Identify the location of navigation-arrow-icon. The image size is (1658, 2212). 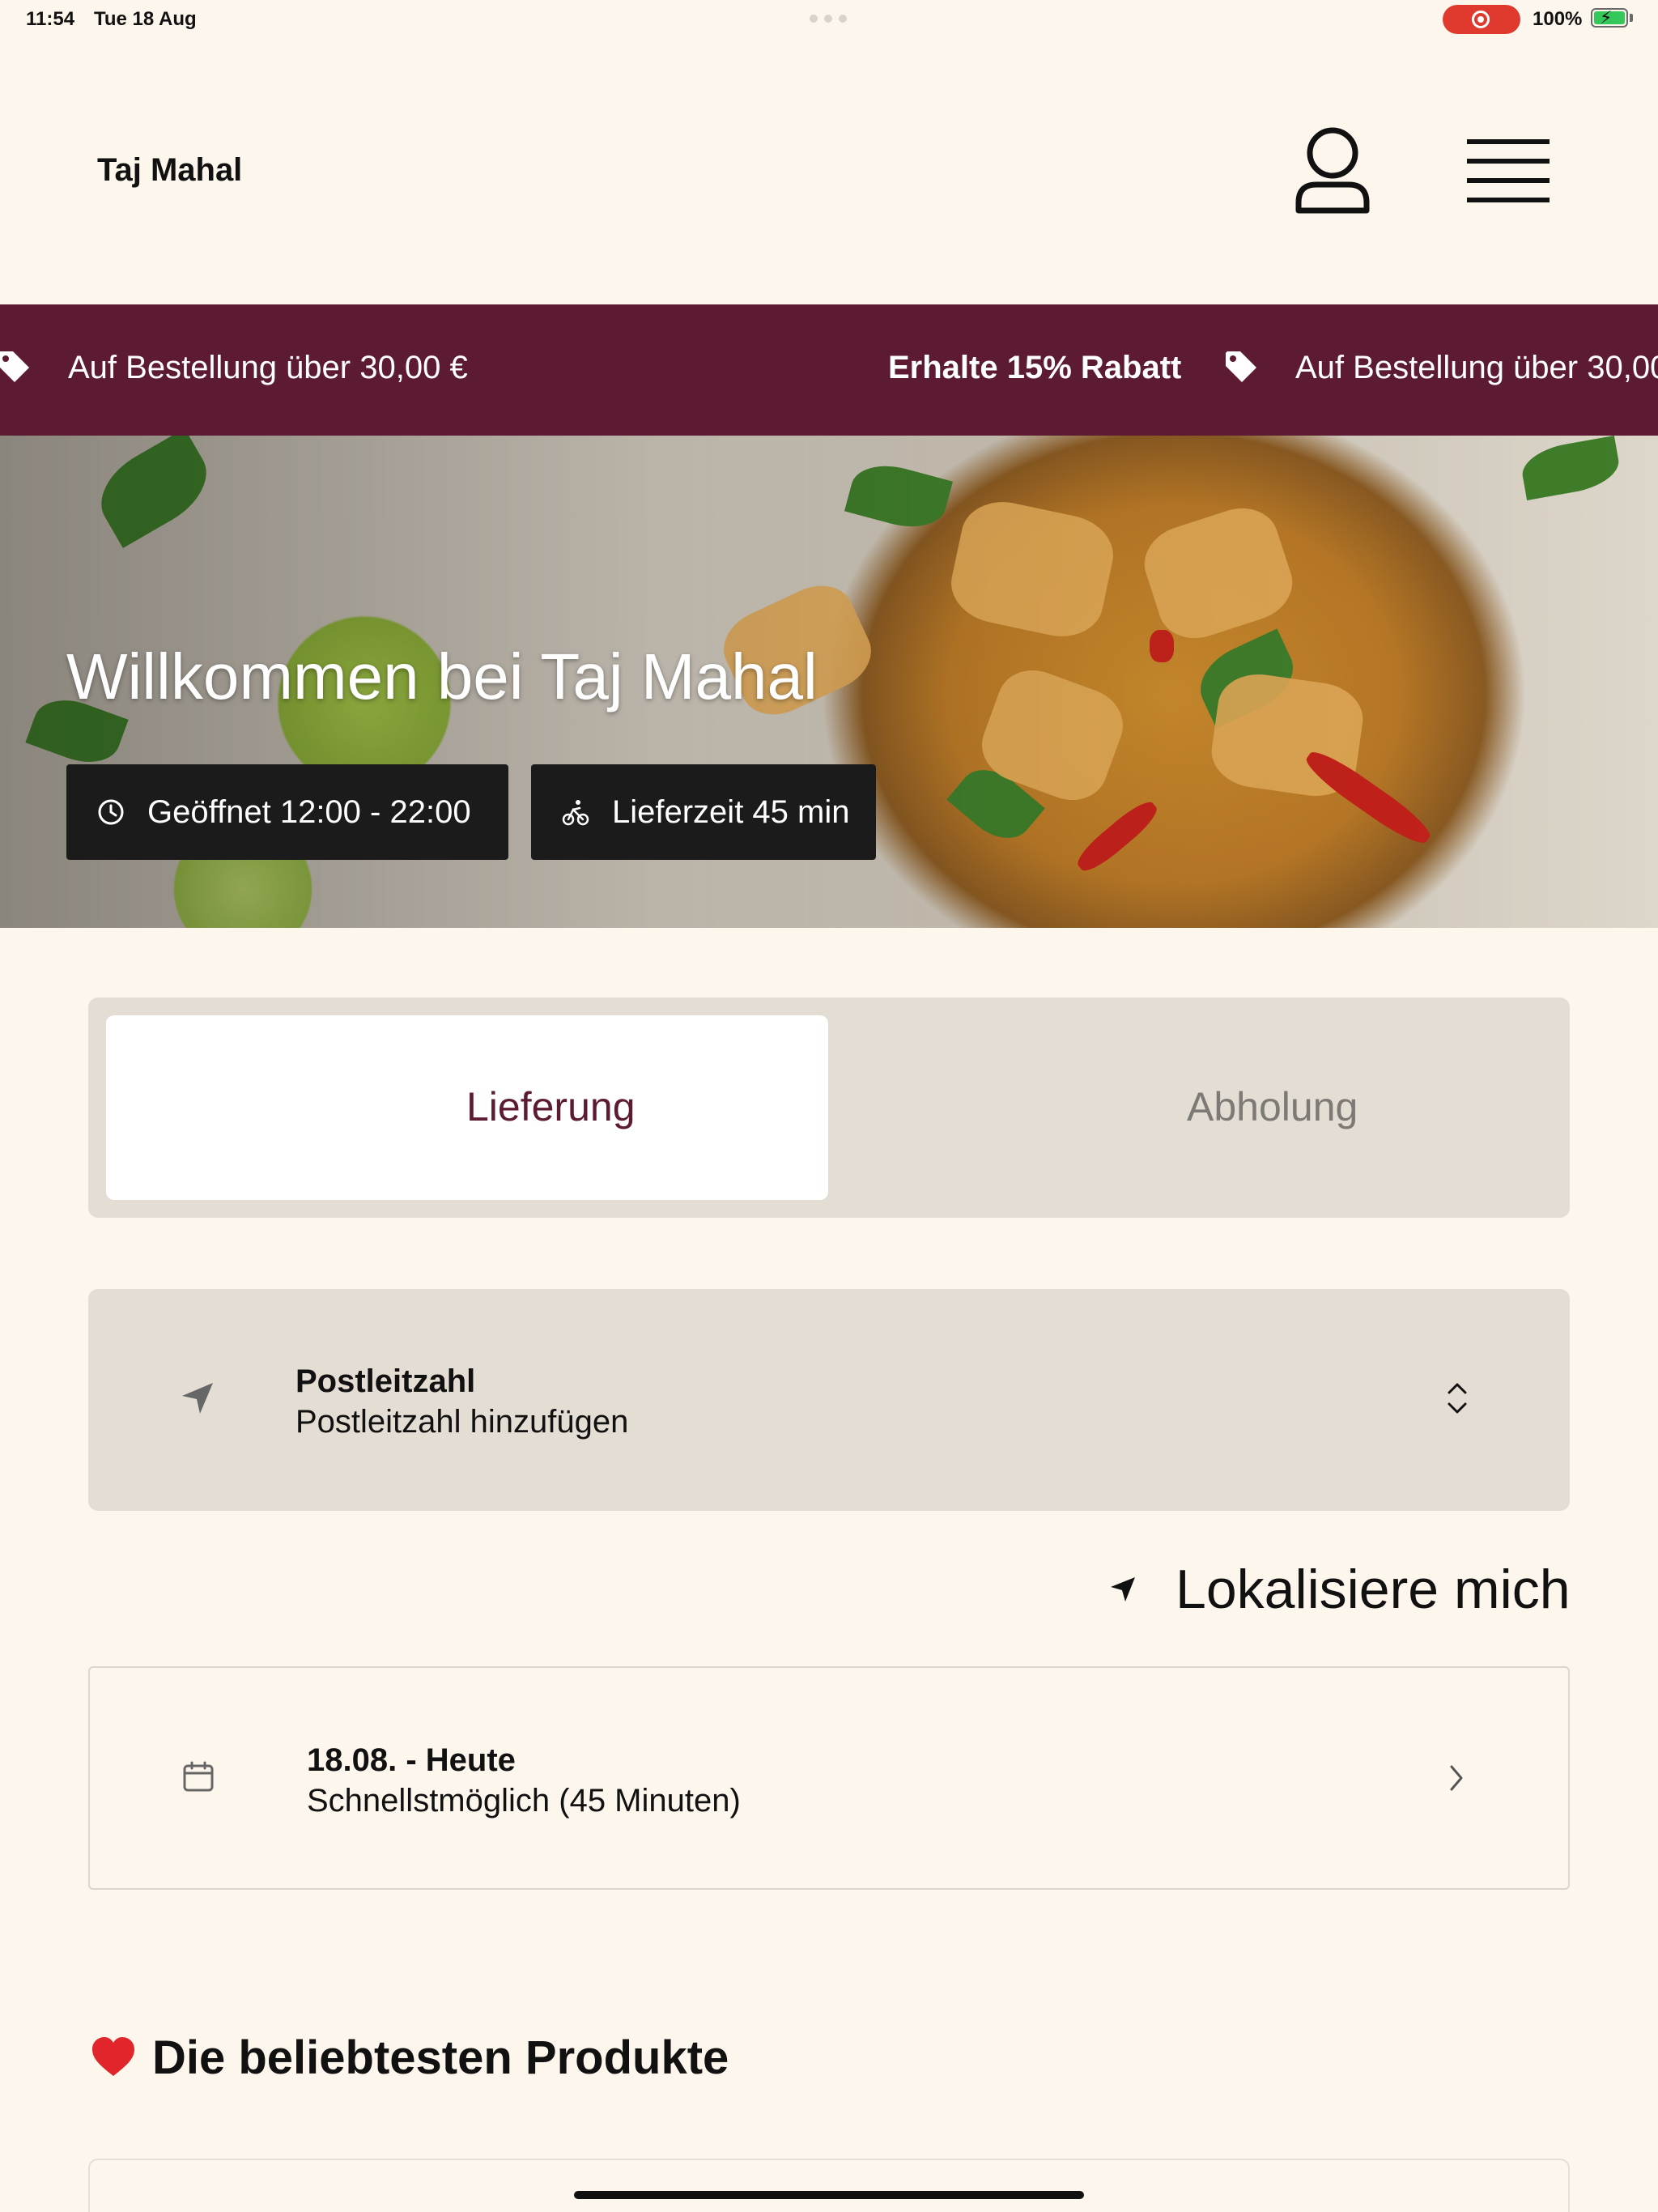
(1123, 1590).